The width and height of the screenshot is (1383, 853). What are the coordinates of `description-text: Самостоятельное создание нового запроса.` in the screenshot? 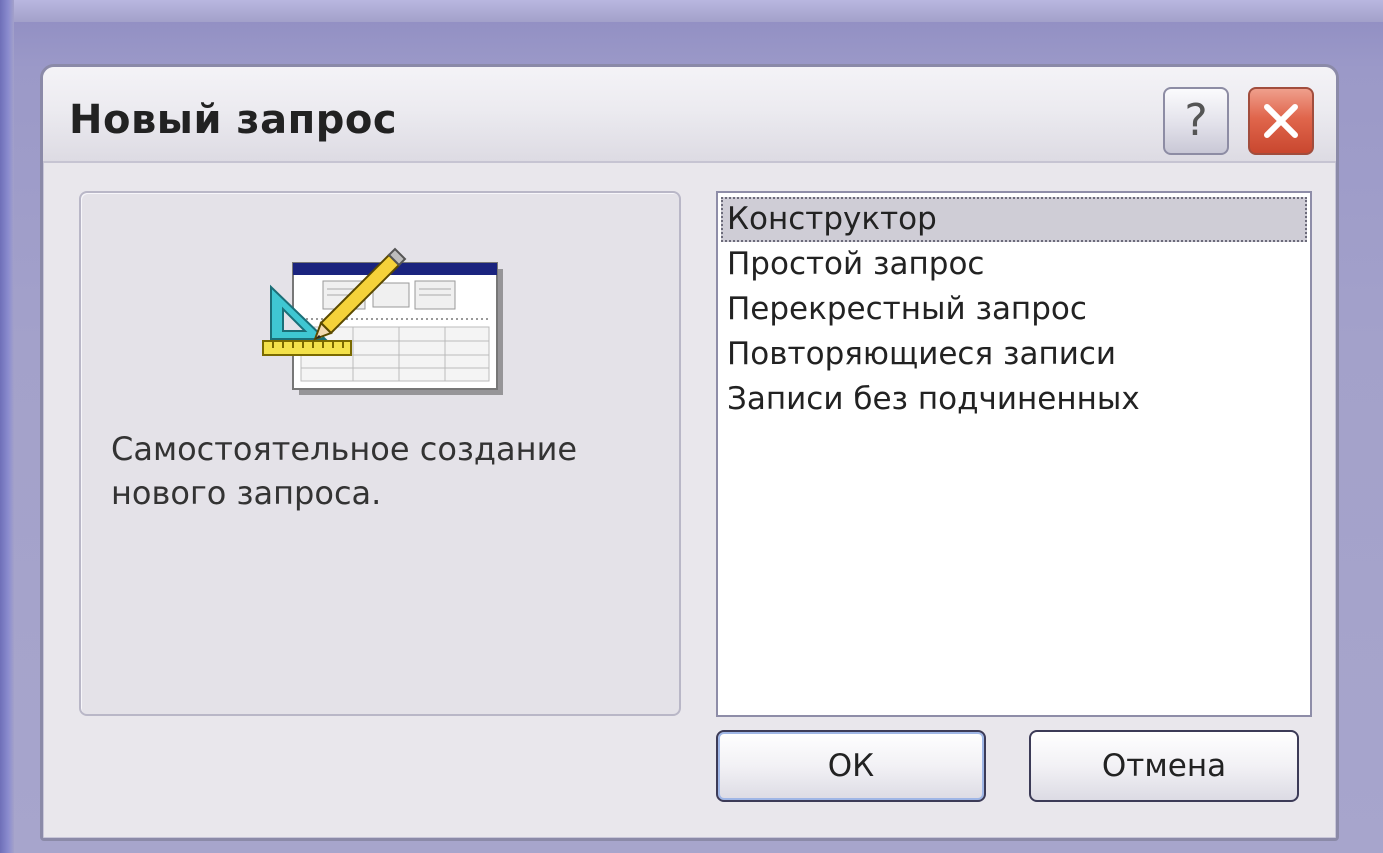 It's located at (344, 471).